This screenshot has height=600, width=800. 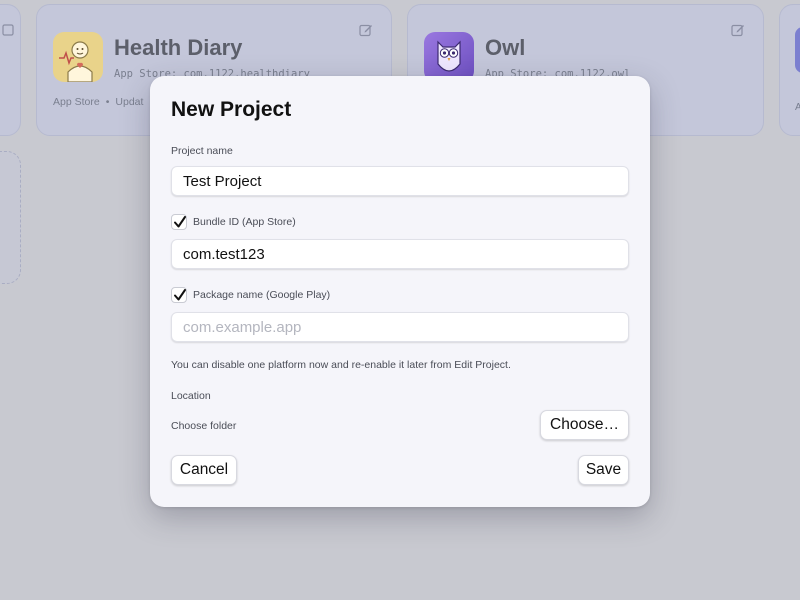 I want to click on project-card-partial-left, so click(x=10, y=70).